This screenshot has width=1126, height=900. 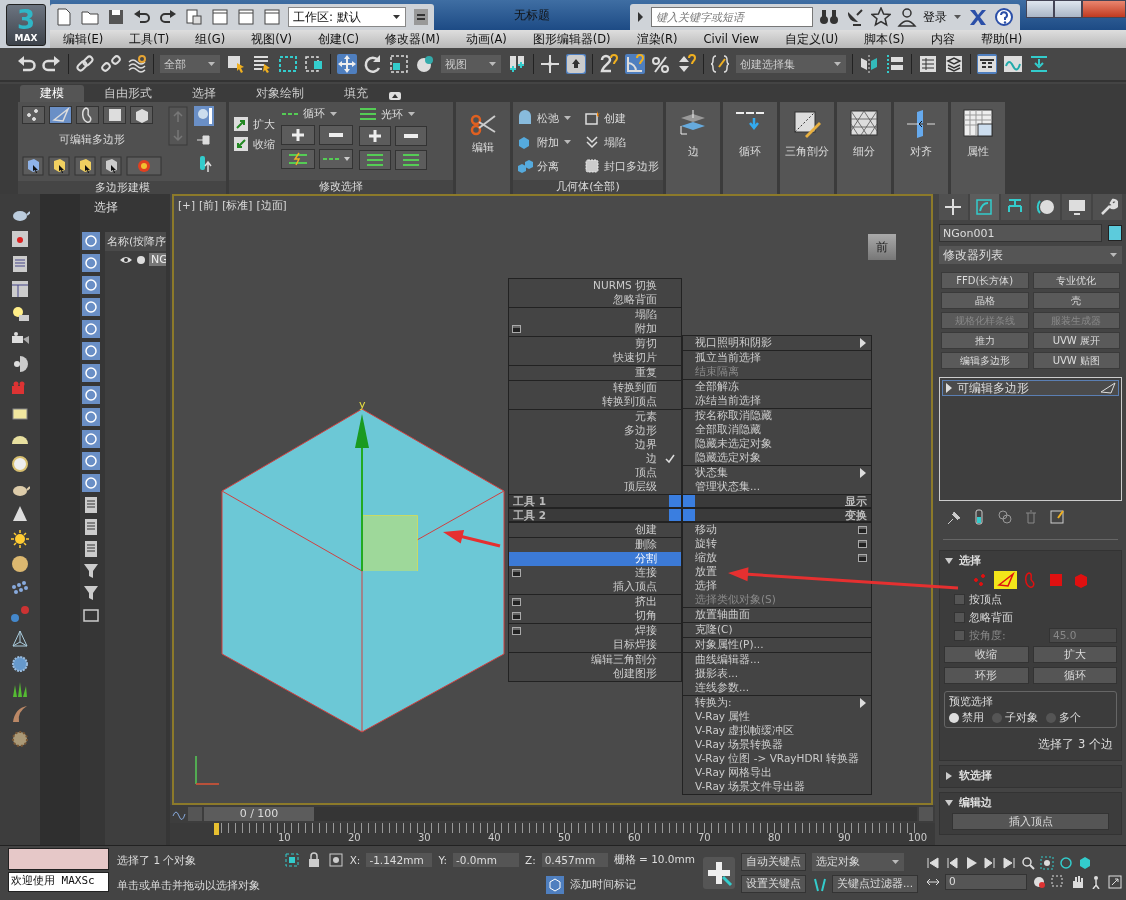 What do you see at coordinates (399, 860) in the screenshot?
I see `coordinate-field: -1.142mm` at bounding box center [399, 860].